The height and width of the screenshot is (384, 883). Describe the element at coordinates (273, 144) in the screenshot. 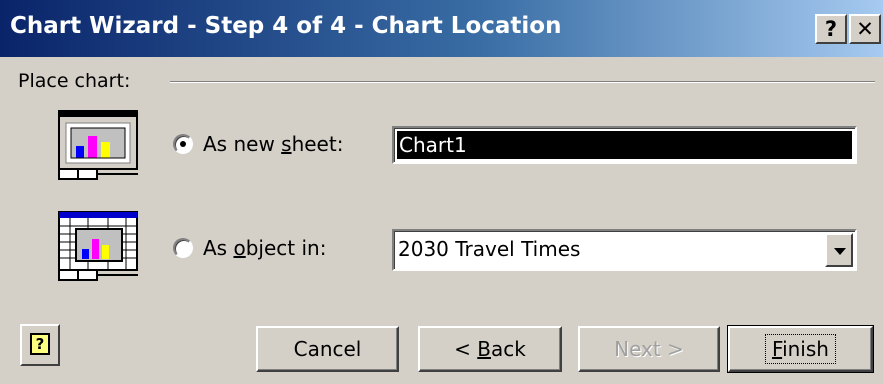

I see `as-new-sheet-label: As new sheet:` at that location.